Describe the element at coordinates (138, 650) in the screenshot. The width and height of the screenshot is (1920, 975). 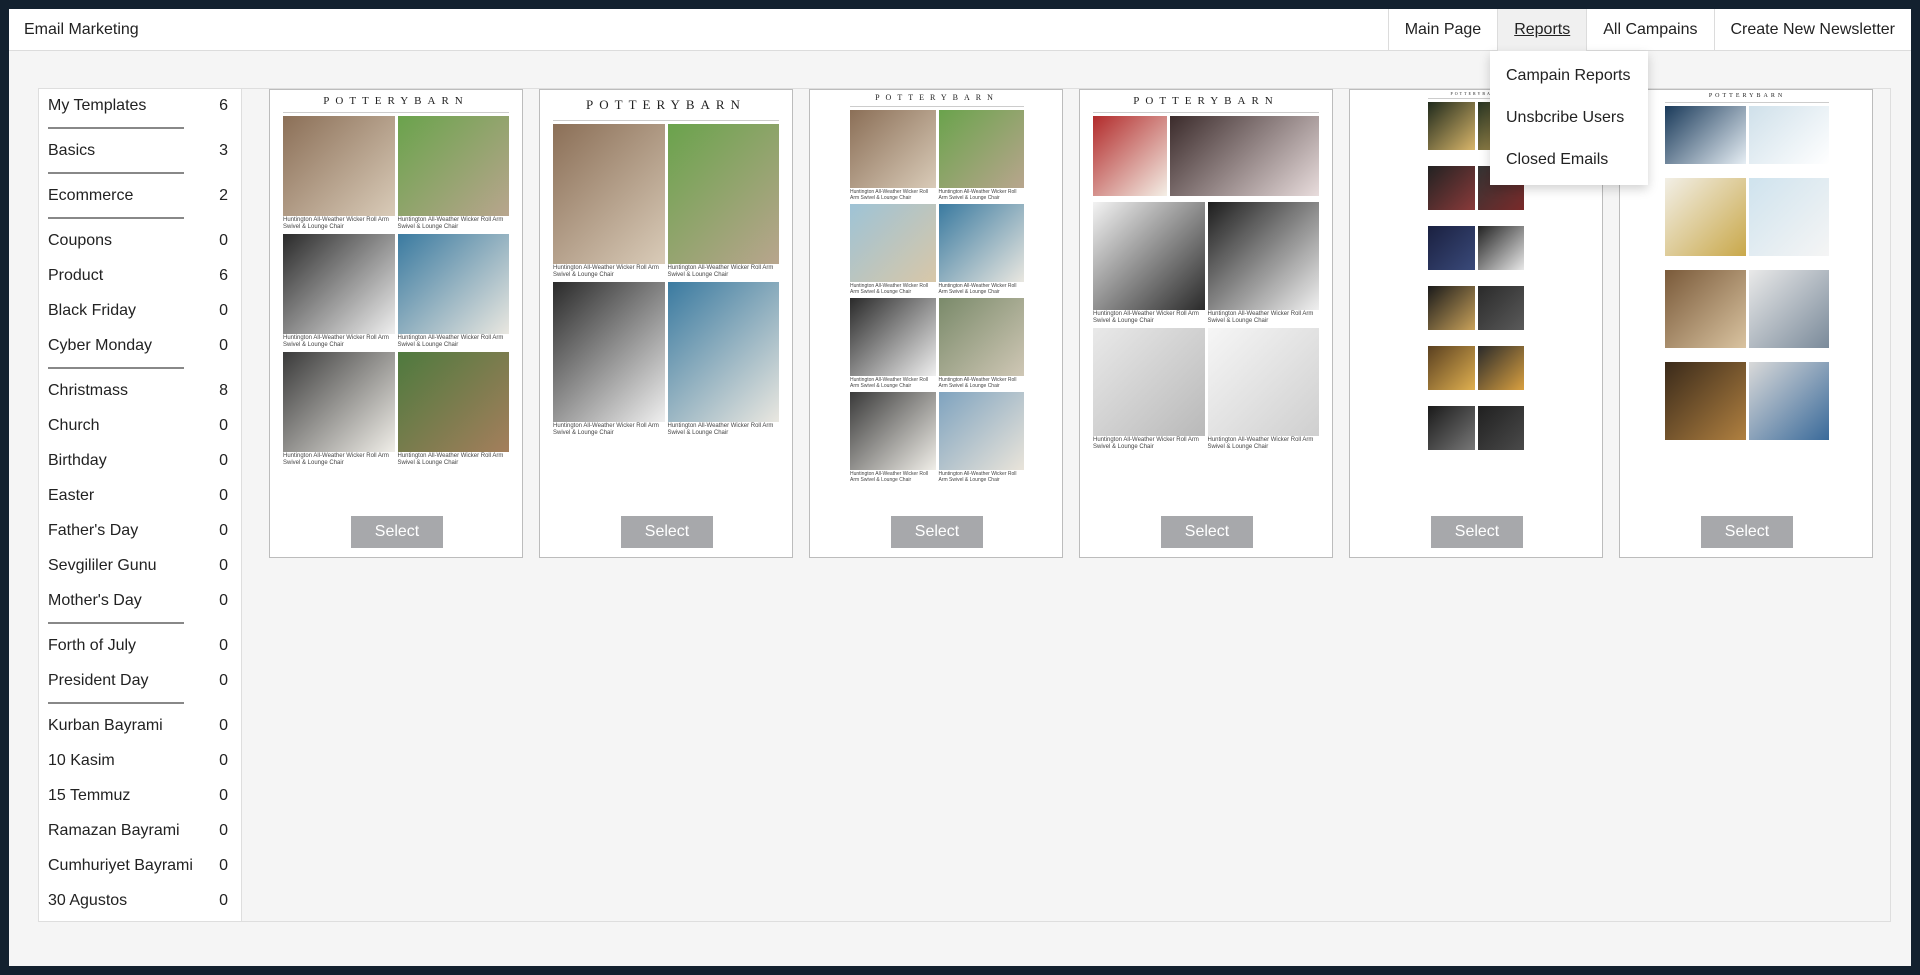
I see `category-forth-of-july: Forth of July 0` at that location.